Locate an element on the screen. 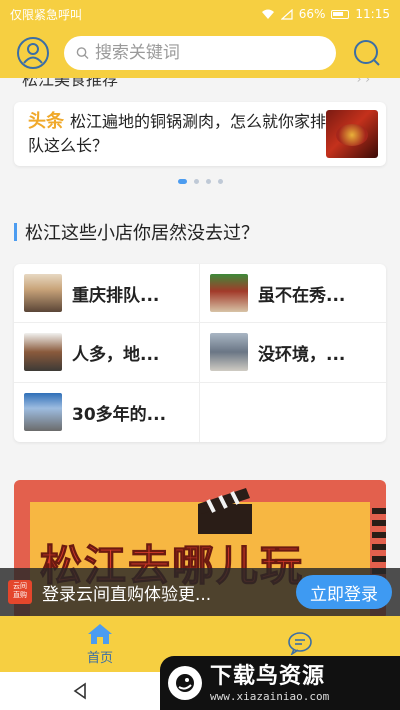 Image resolution: width=400 pixels, height=710 pixels. headline-text: 松江遍地的铜锅涮肉，怎么就你家排队这么长？ is located at coordinates (177, 133).